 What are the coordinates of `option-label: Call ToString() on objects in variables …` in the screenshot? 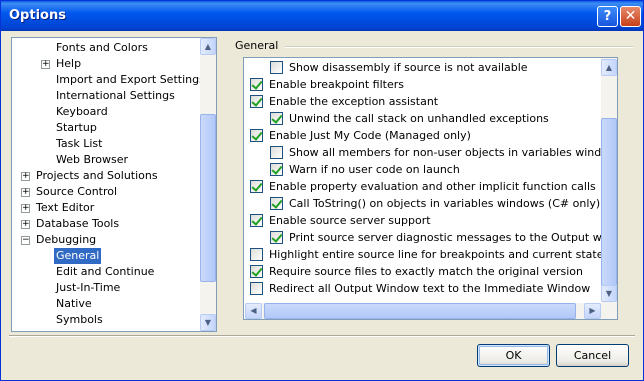 It's located at (445, 203).